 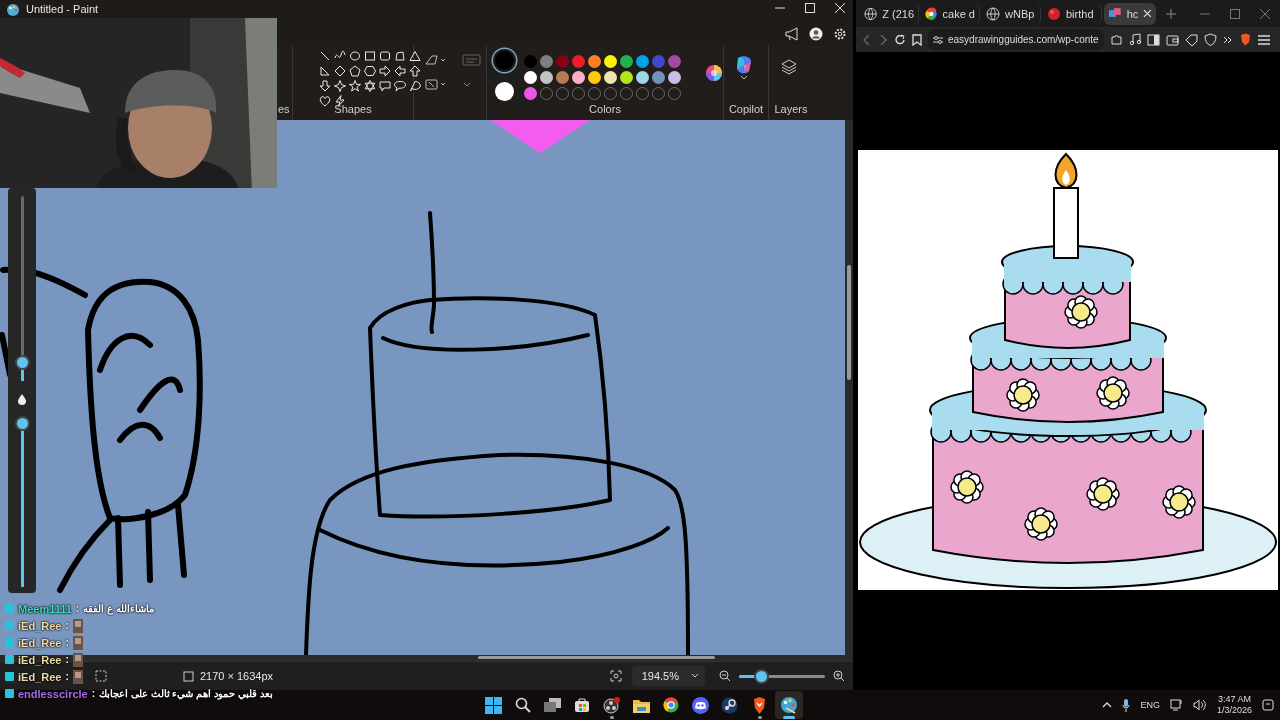 I want to click on four-point-star-icon, so click(x=340, y=86).